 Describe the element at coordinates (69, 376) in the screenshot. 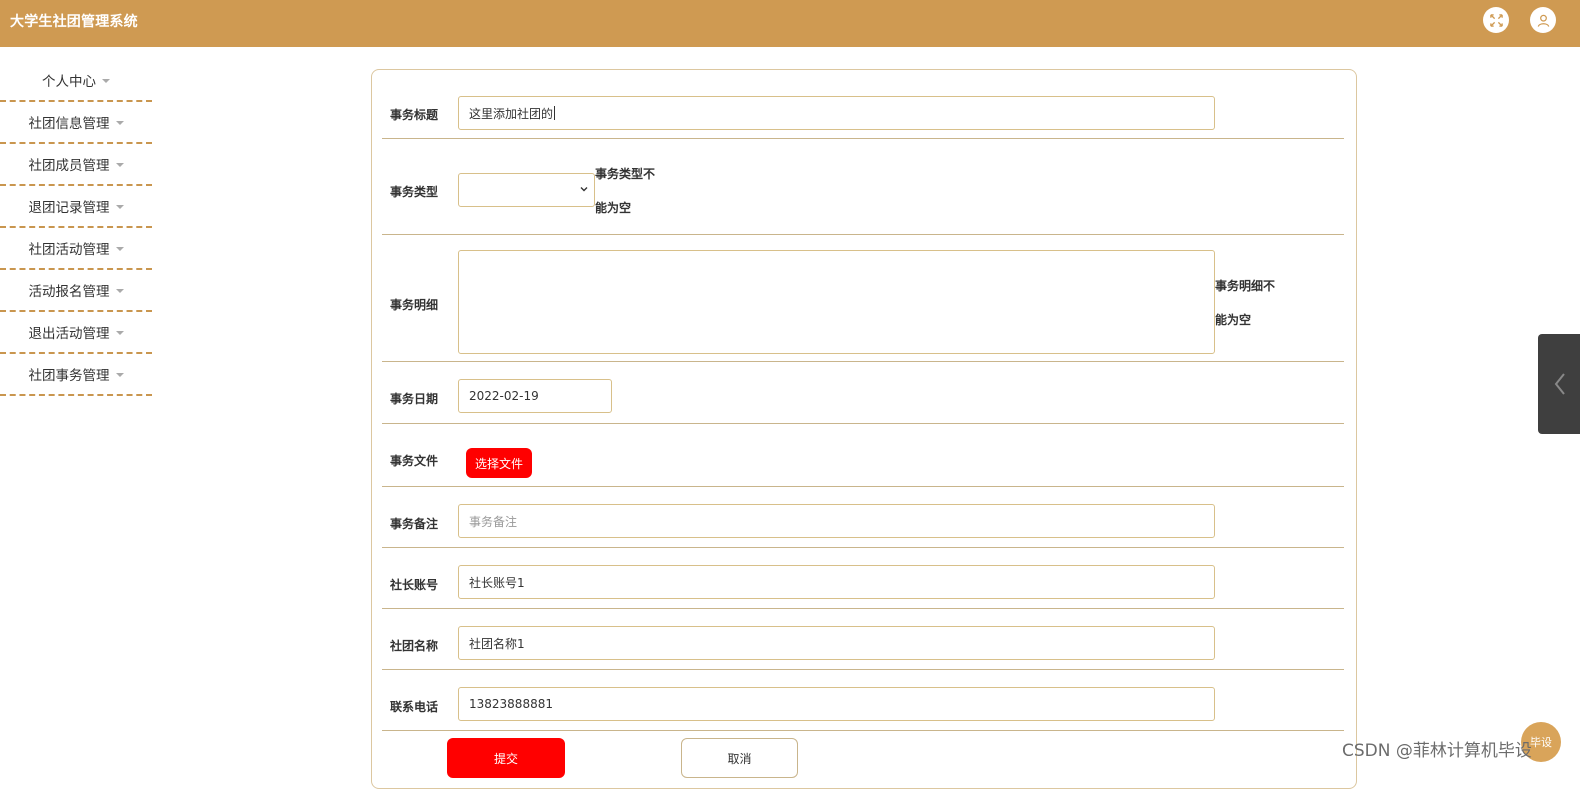

I see `sidebar-item-label: 社团事务管理` at that location.